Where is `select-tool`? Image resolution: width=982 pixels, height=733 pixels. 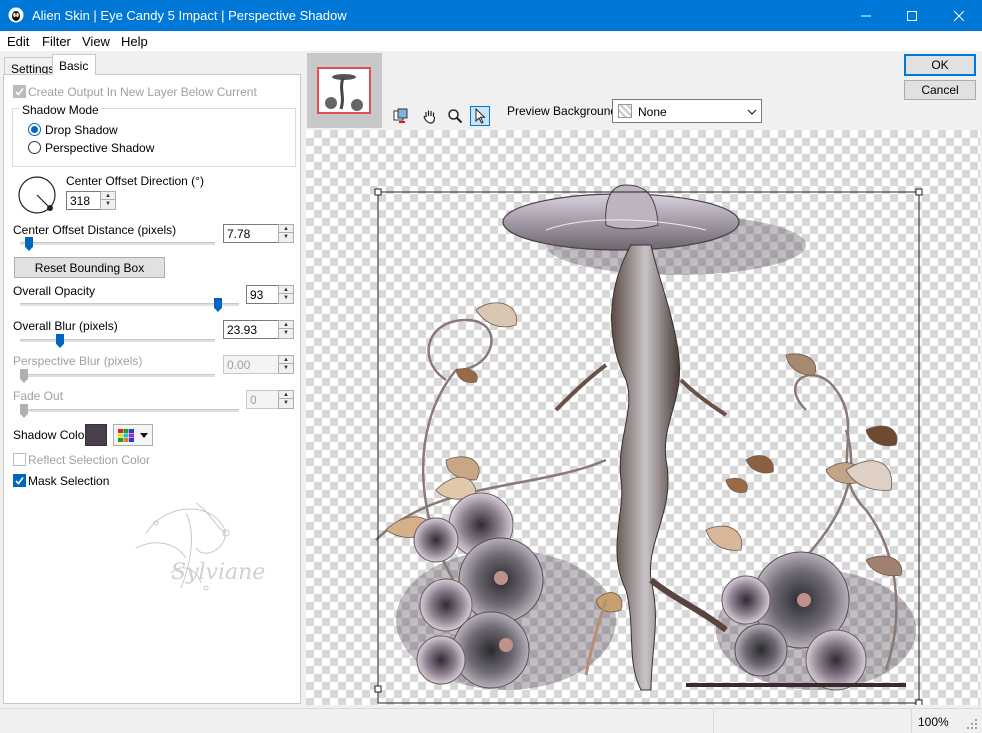 select-tool is located at coordinates (480, 116).